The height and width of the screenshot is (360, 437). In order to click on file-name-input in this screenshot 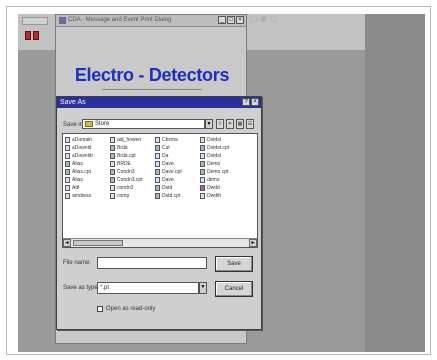, I will do `click(152, 263)`.